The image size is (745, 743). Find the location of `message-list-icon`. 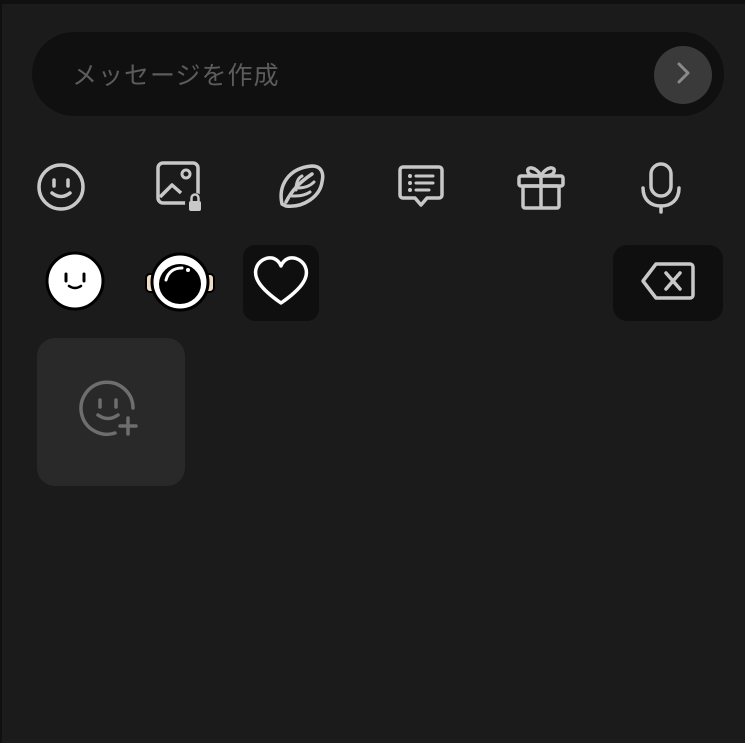

message-list-icon is located at coordinates (421, 189).